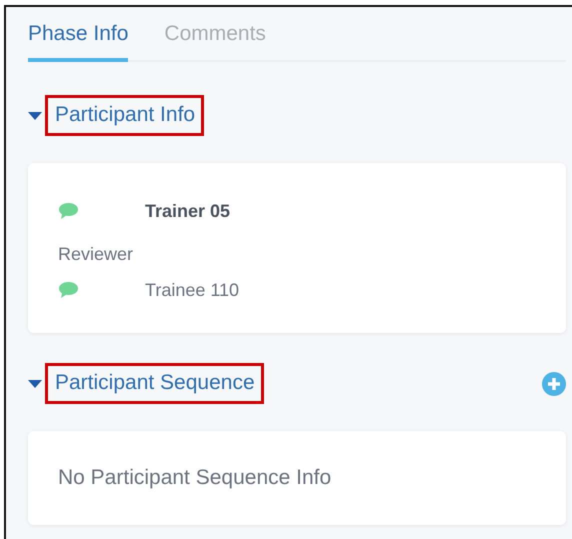 The image size is (572, 539). Describe the element at coordinates (78, 41) in the screenshot. I see `tab: Phase Info` at that location.